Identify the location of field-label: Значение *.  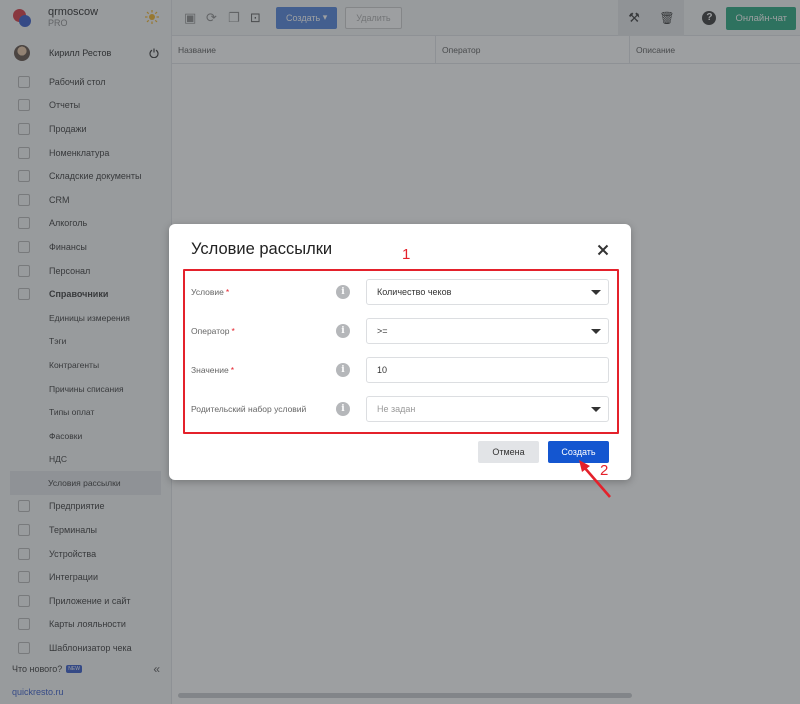
(213, 369).